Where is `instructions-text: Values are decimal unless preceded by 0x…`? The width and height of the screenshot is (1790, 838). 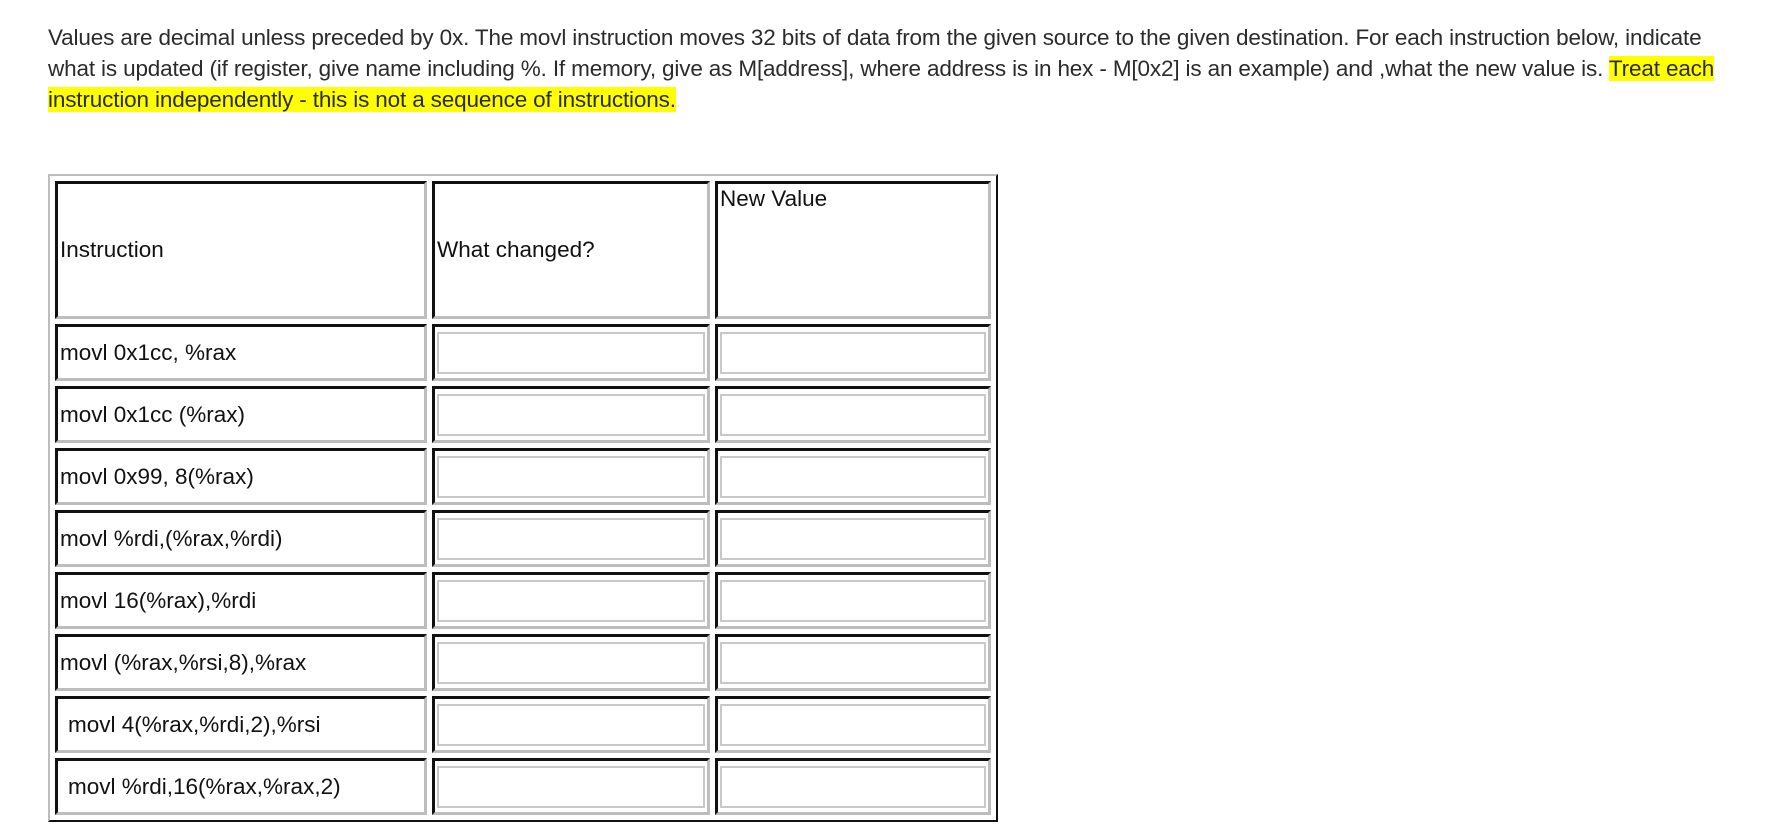
instructions-text: Values are decimal unless preceded by 0x… is located at coordinates (875, 53).